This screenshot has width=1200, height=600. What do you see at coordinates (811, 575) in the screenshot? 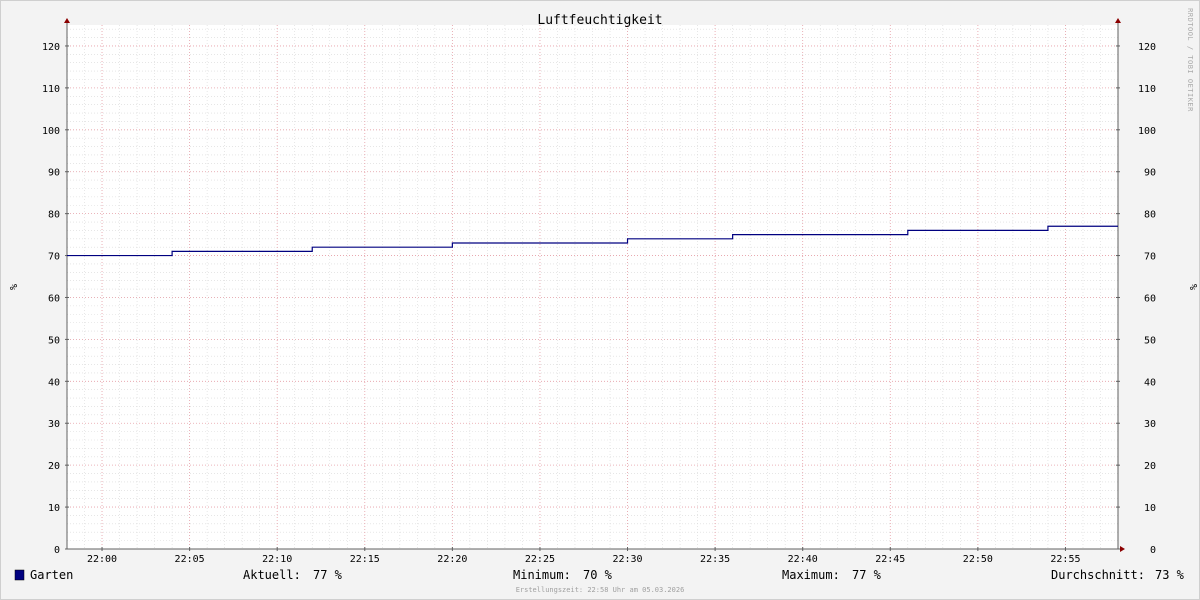
I see `stat-max-label: Maximum:` at bounding box center [811, 575].